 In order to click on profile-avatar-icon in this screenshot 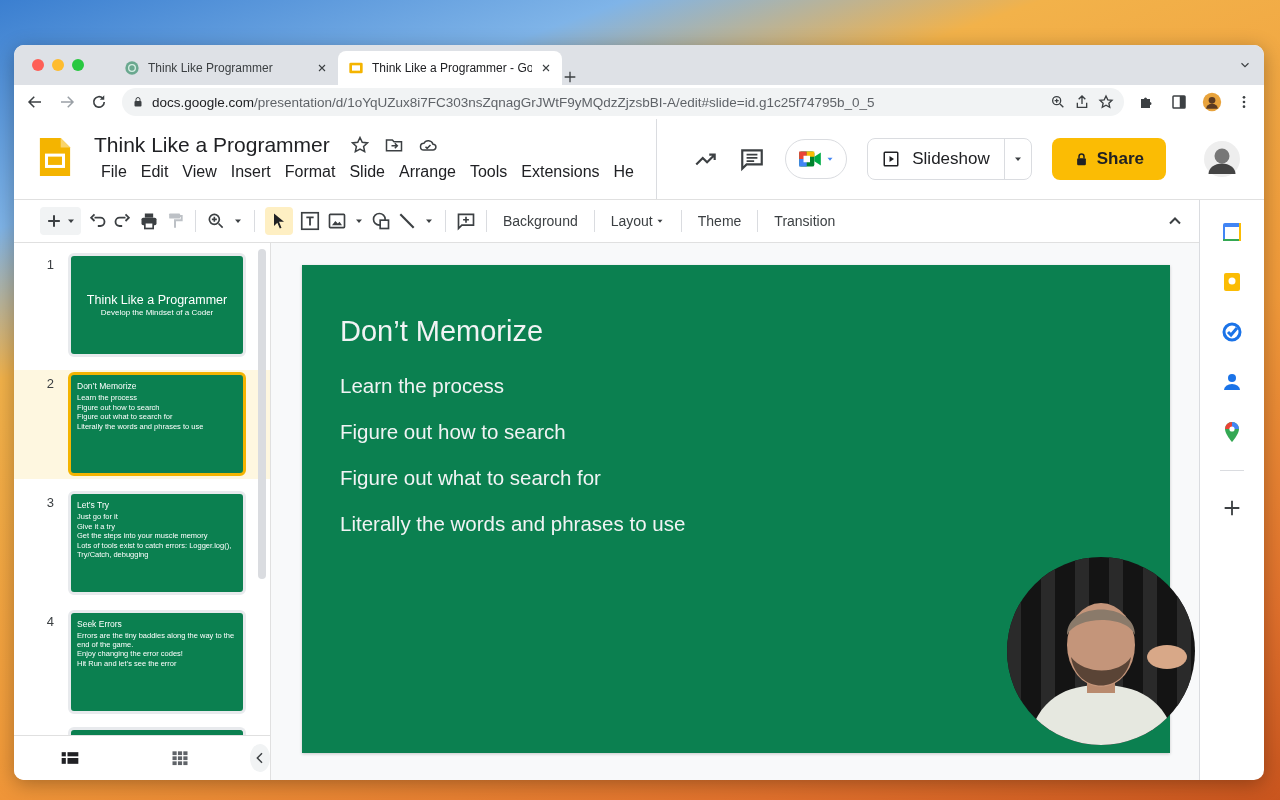, I will do `click(1212, 102)`.